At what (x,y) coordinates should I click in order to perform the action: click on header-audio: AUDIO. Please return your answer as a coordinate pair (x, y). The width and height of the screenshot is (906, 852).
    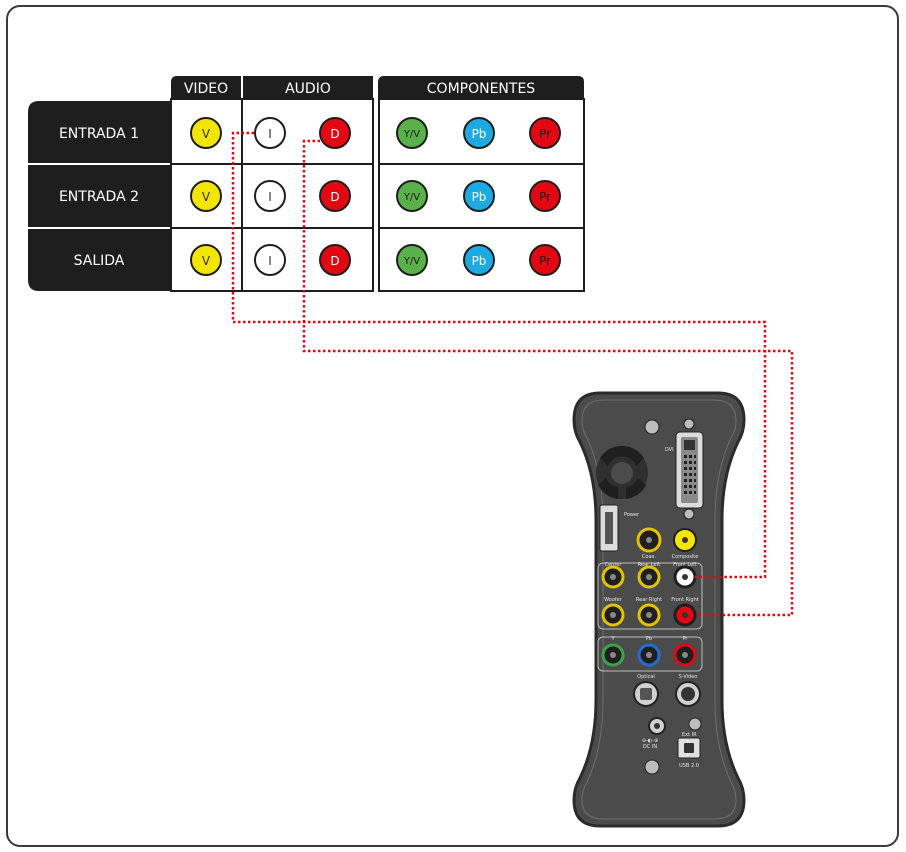
    Looking at the image, I should click on (308, 89).